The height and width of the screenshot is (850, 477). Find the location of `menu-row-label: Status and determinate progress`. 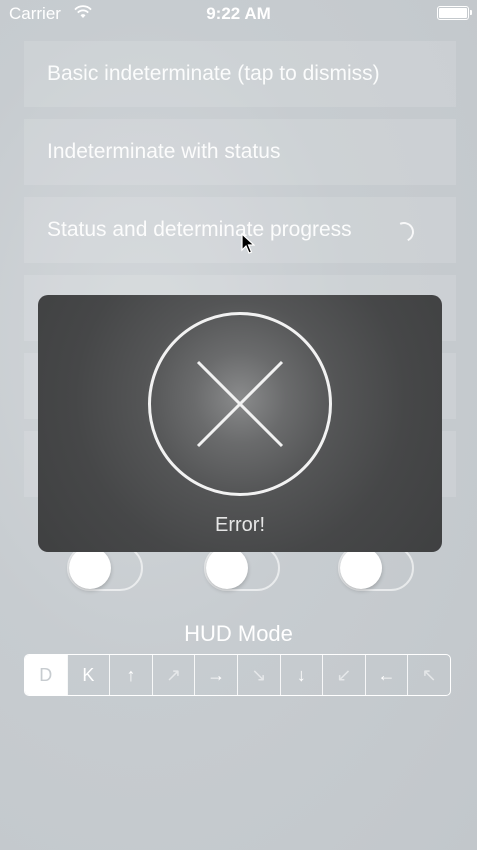

menu-row-label: Status and determinate progress is located at coordinates (199, 229).